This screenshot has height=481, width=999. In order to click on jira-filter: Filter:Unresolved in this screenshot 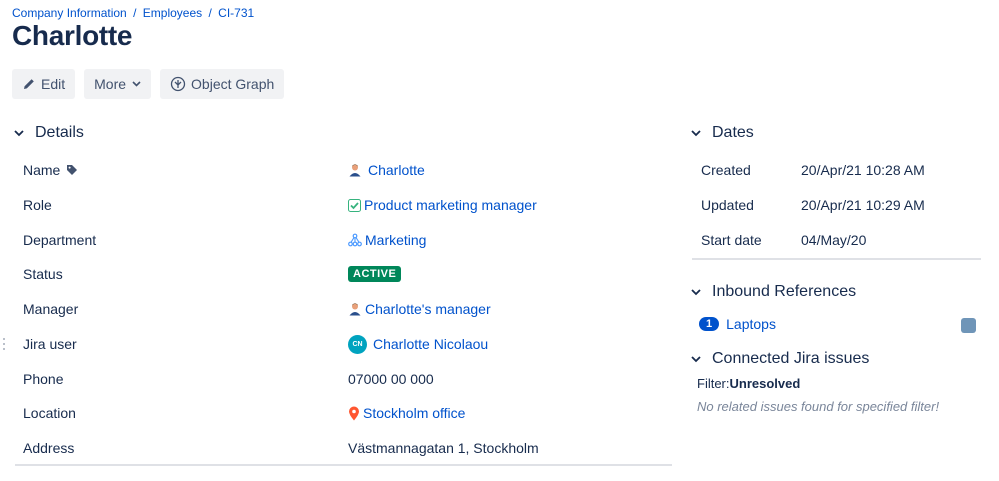, I will do `click(748, 383)`.